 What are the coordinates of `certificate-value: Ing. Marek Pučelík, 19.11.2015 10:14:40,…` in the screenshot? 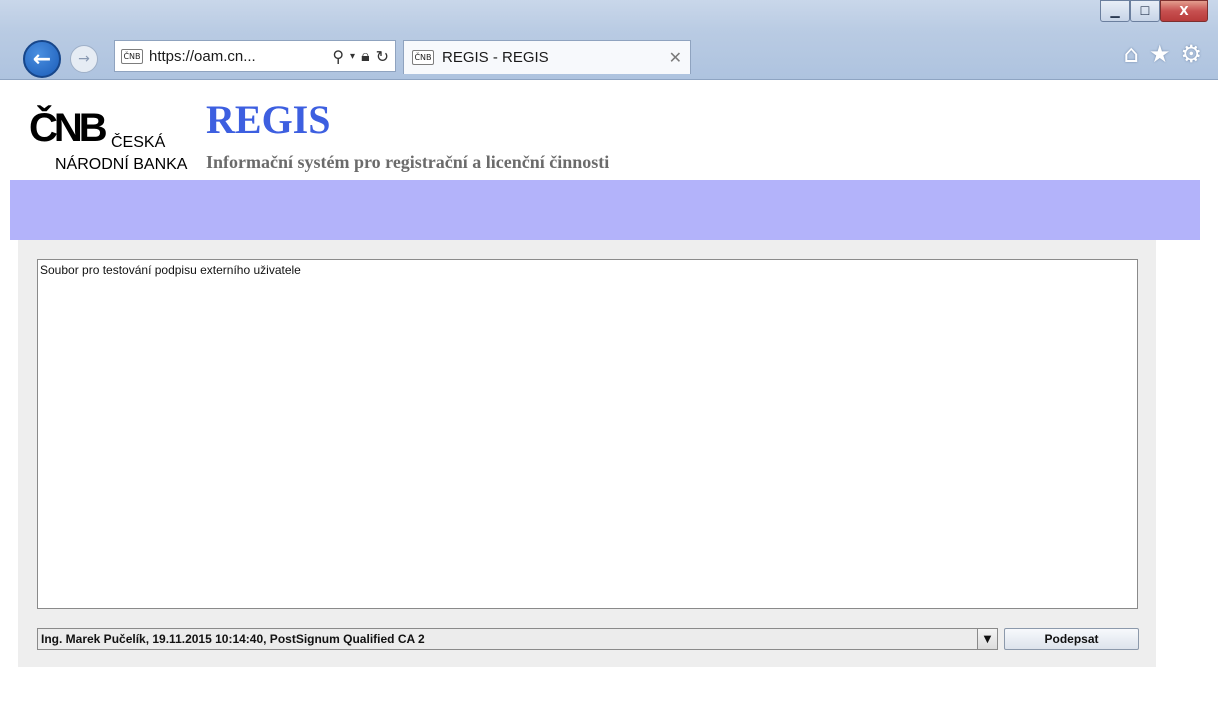 It's located at (233, 639).